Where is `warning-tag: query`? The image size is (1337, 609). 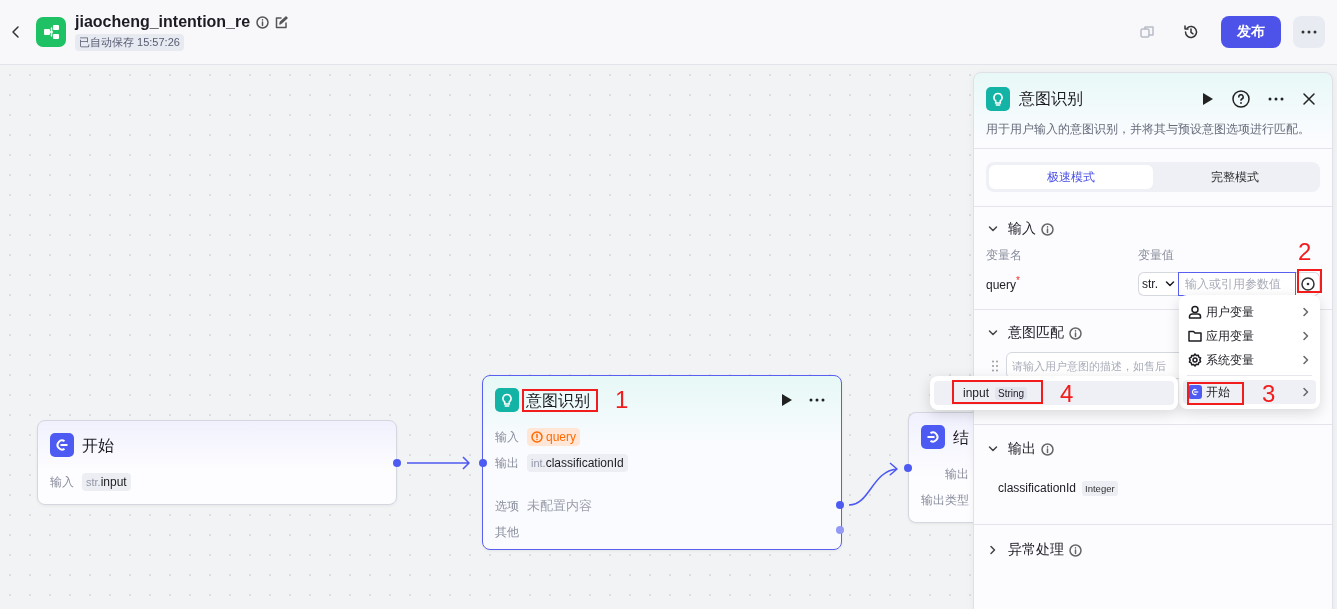 warning-tag: query is located at coordinates (554, 437).